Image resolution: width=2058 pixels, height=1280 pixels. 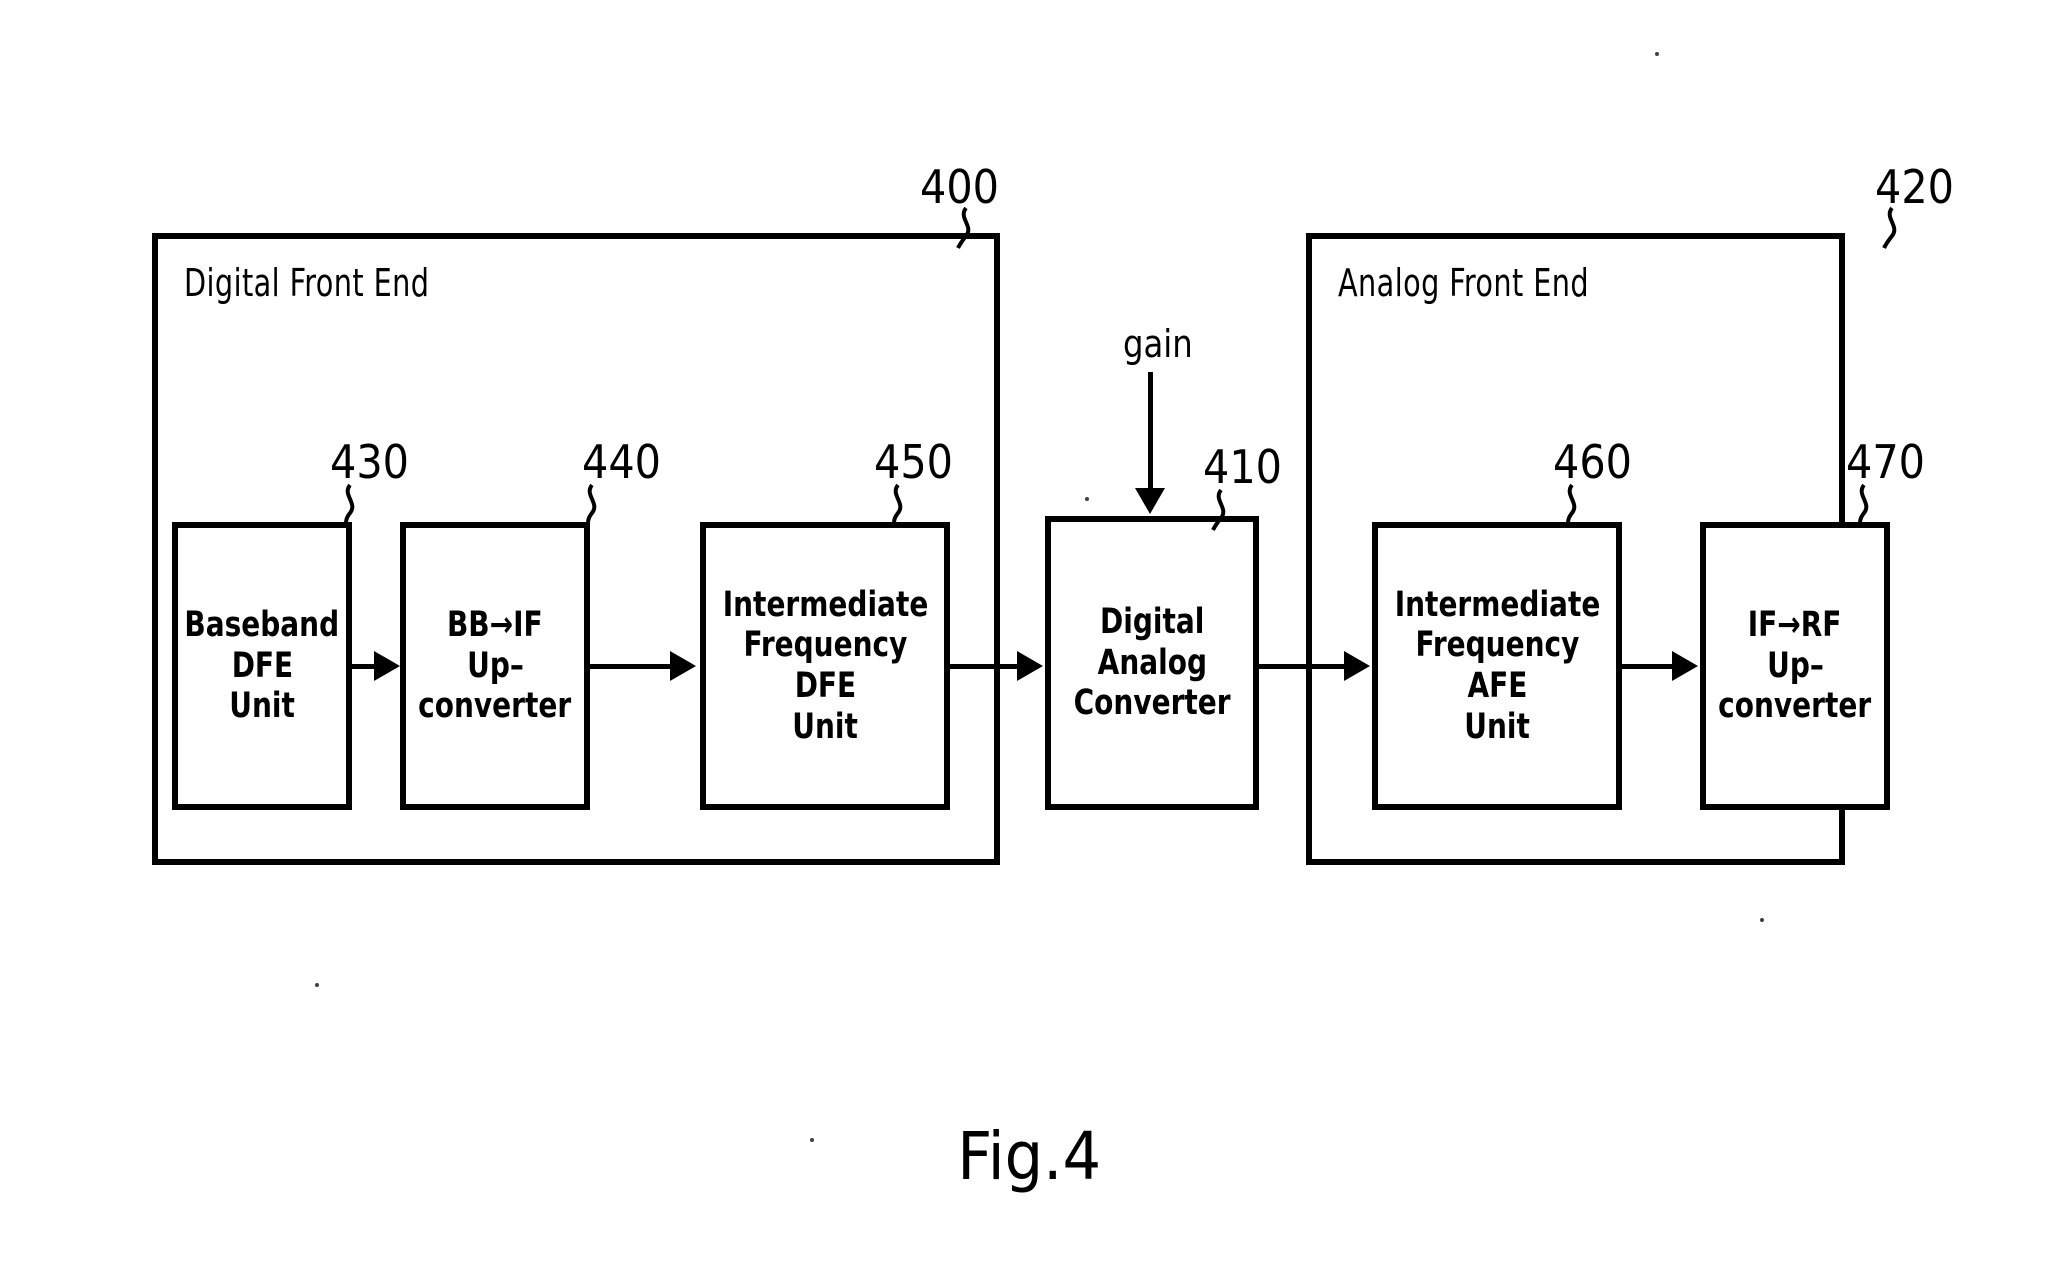 What do you see at coordinates (825, 686) in the screenshot?
I see `block-450-line-3: DFE` at bounding box center [825, 686].